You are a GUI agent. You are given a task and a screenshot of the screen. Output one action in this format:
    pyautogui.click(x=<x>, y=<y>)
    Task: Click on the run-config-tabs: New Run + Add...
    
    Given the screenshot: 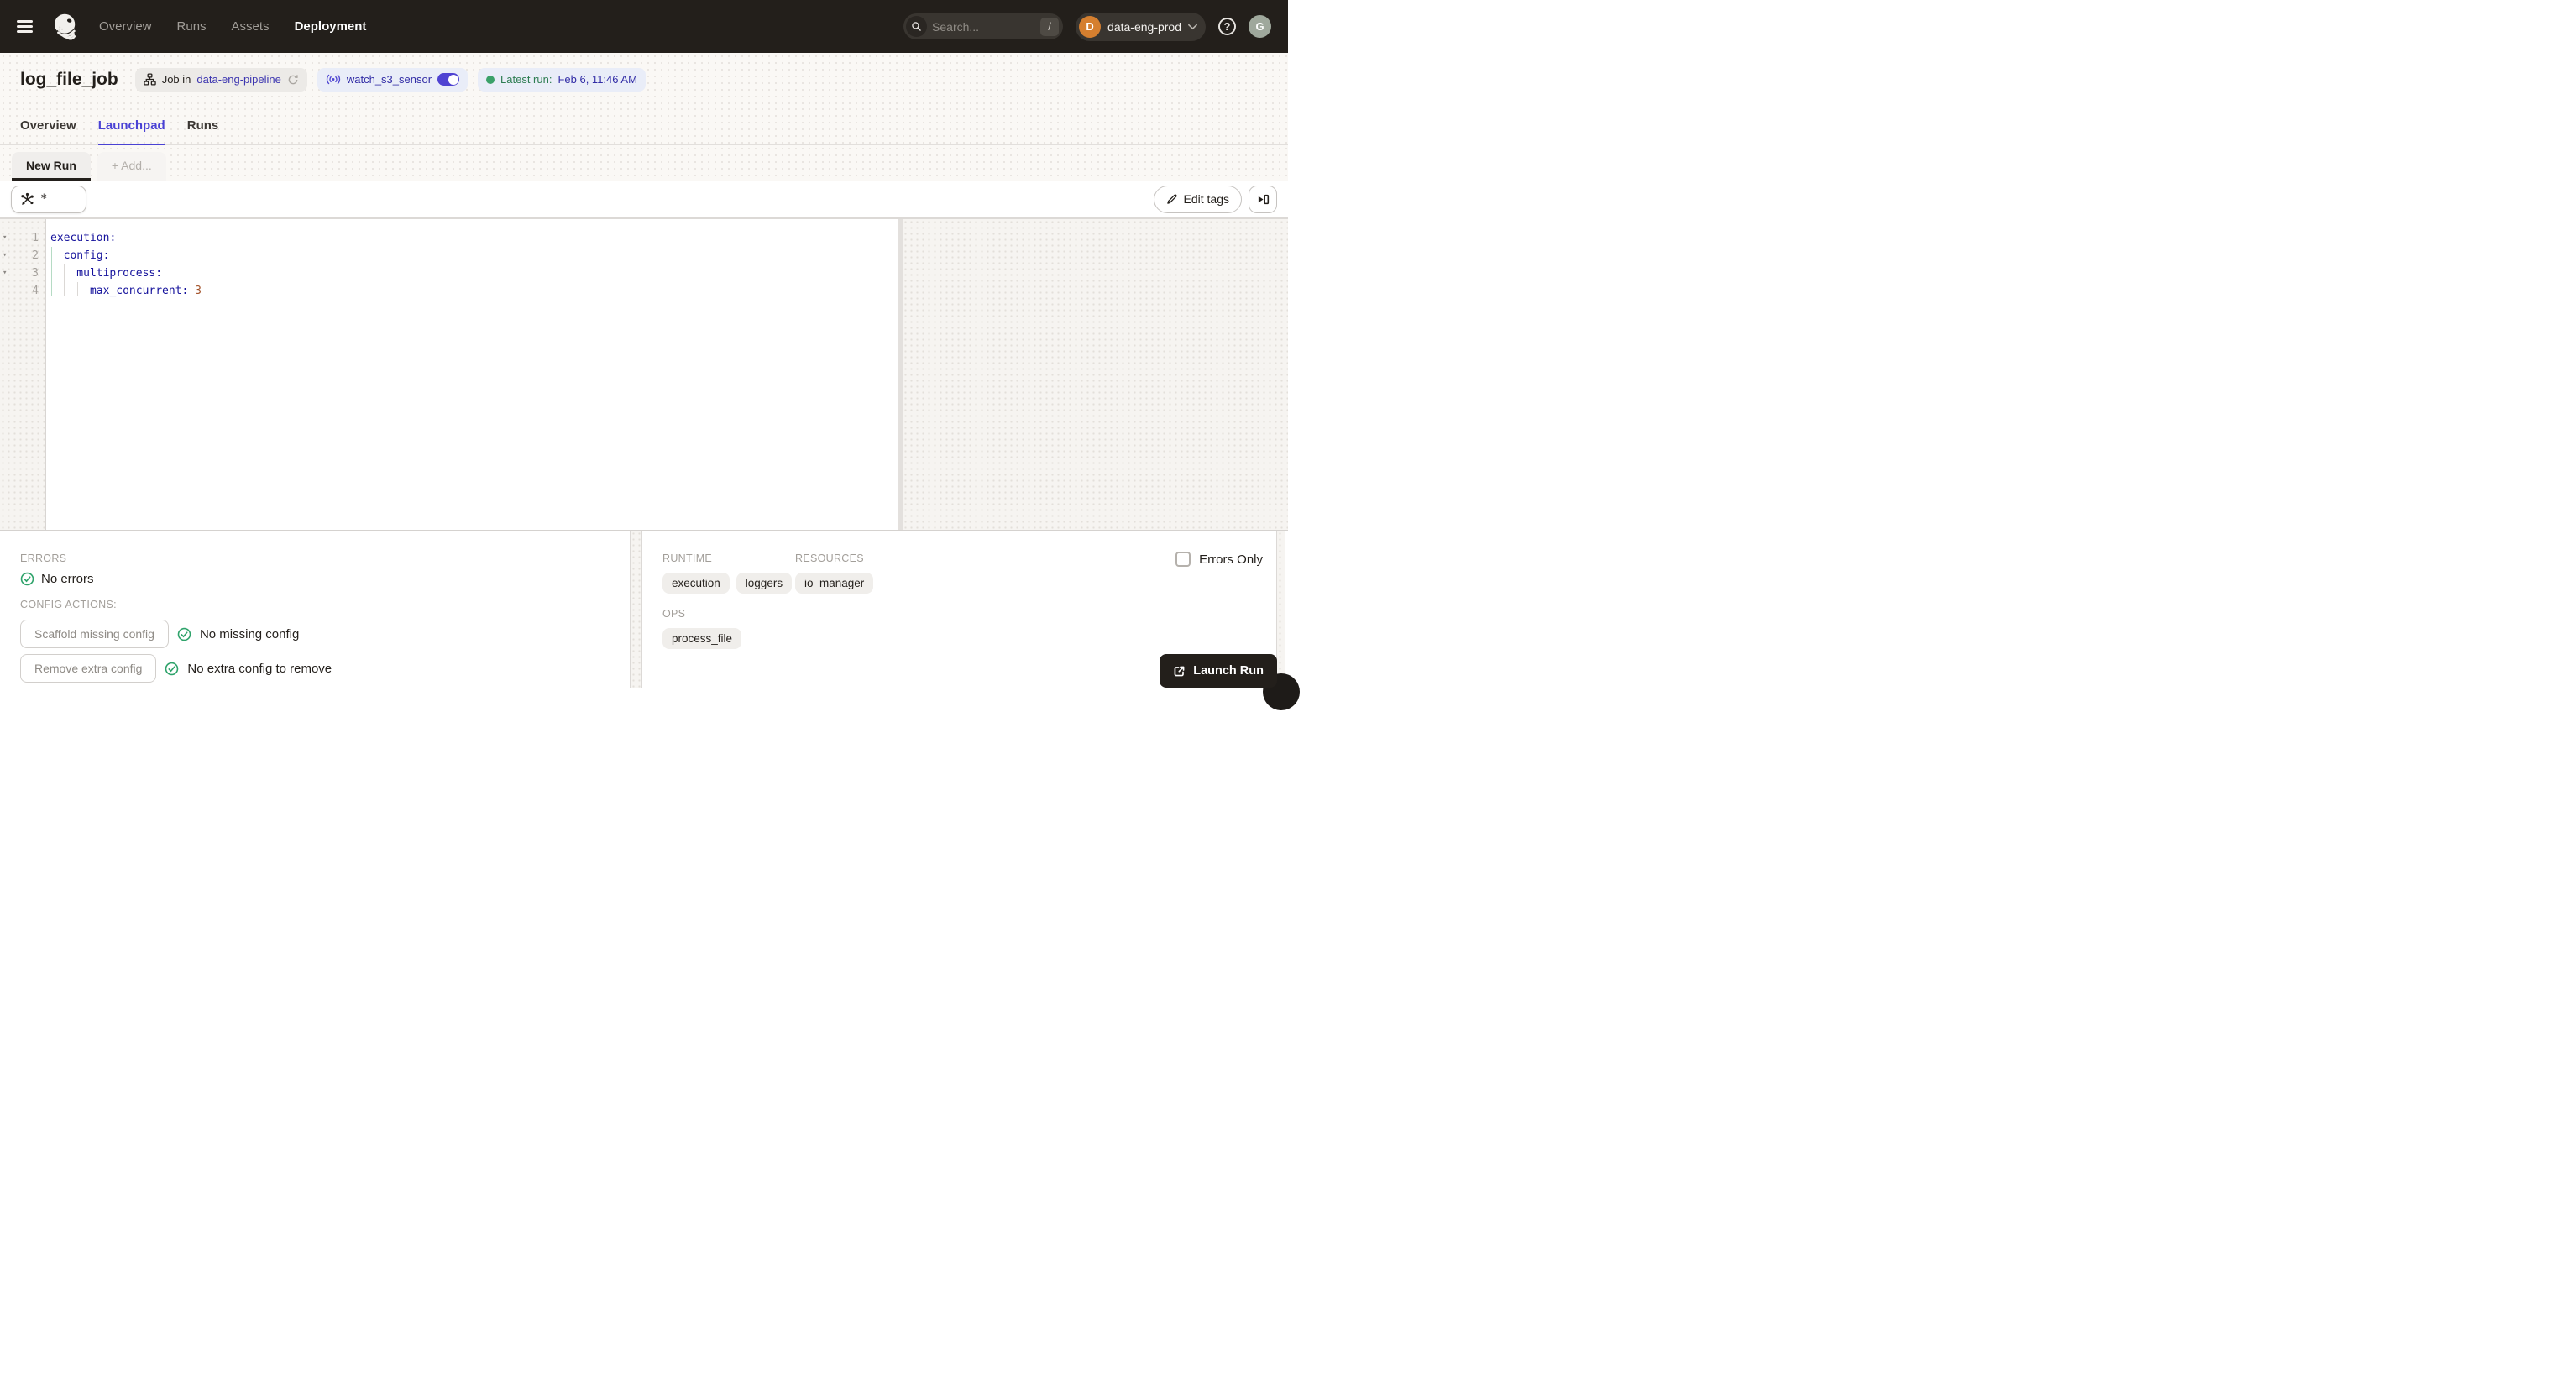 What is the action you would take?
    pyautogui.click(x=644, y=163)
    